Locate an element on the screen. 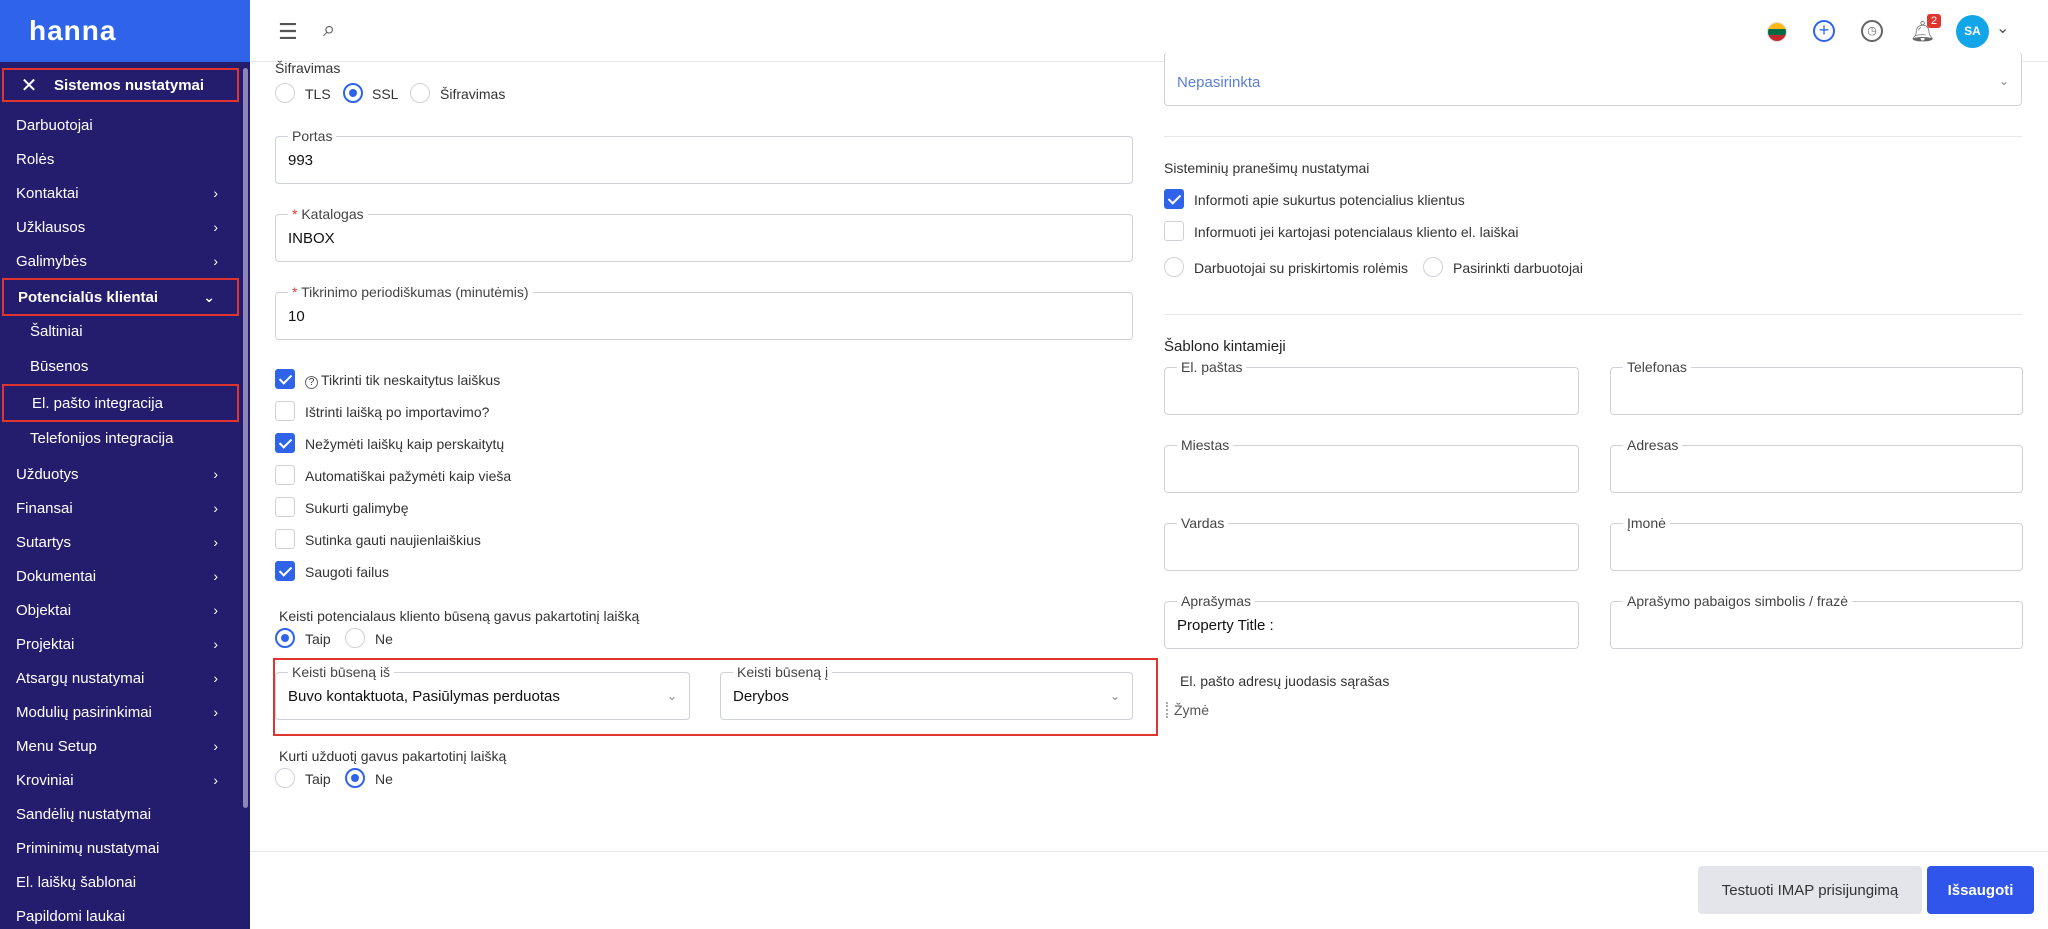 Image resolution: width=2048 pixels, height=929 pixels. sidebar-item-menu-setup: Menu Setup › is located at coordinates (120, 746).